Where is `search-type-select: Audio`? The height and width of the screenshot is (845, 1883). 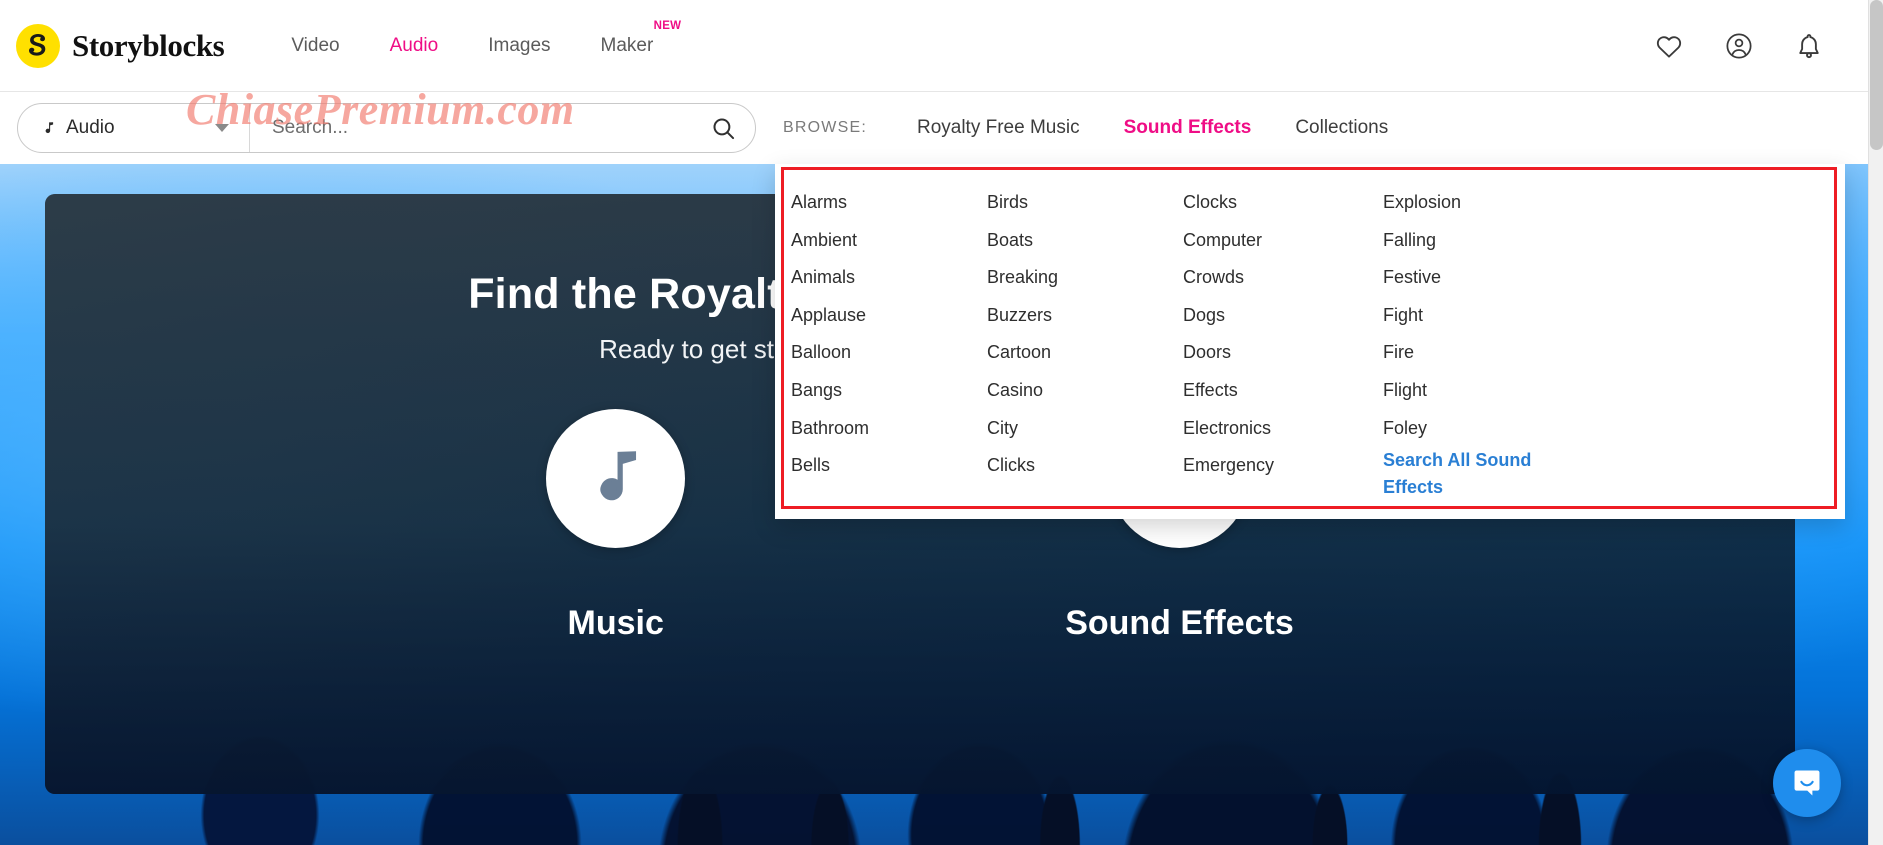
search-type-select: Audio is located at coordinates (134, 128).